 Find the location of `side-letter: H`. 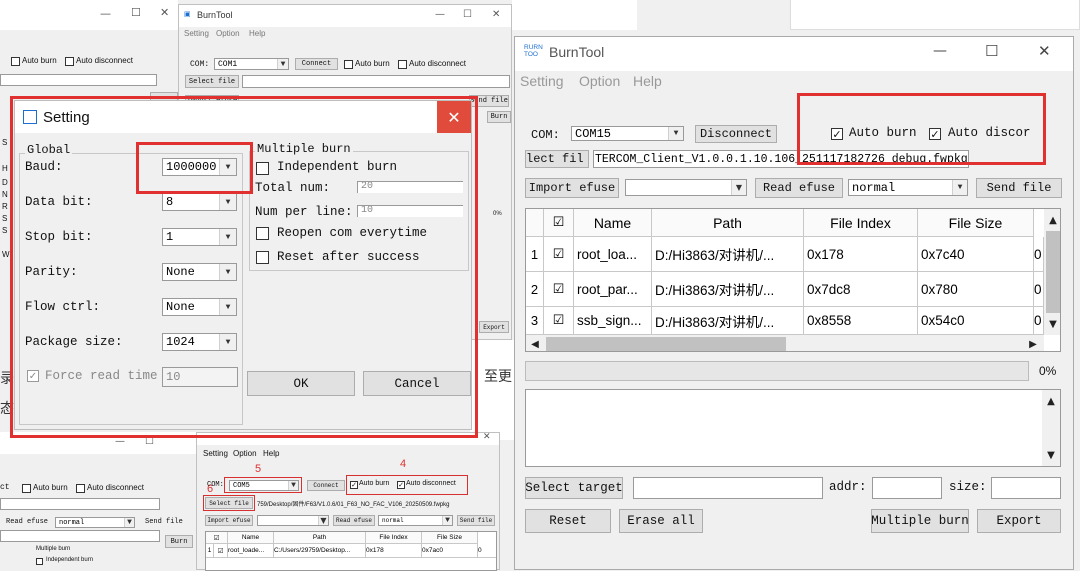

side-letter: H is located at coordinates (5, 168).